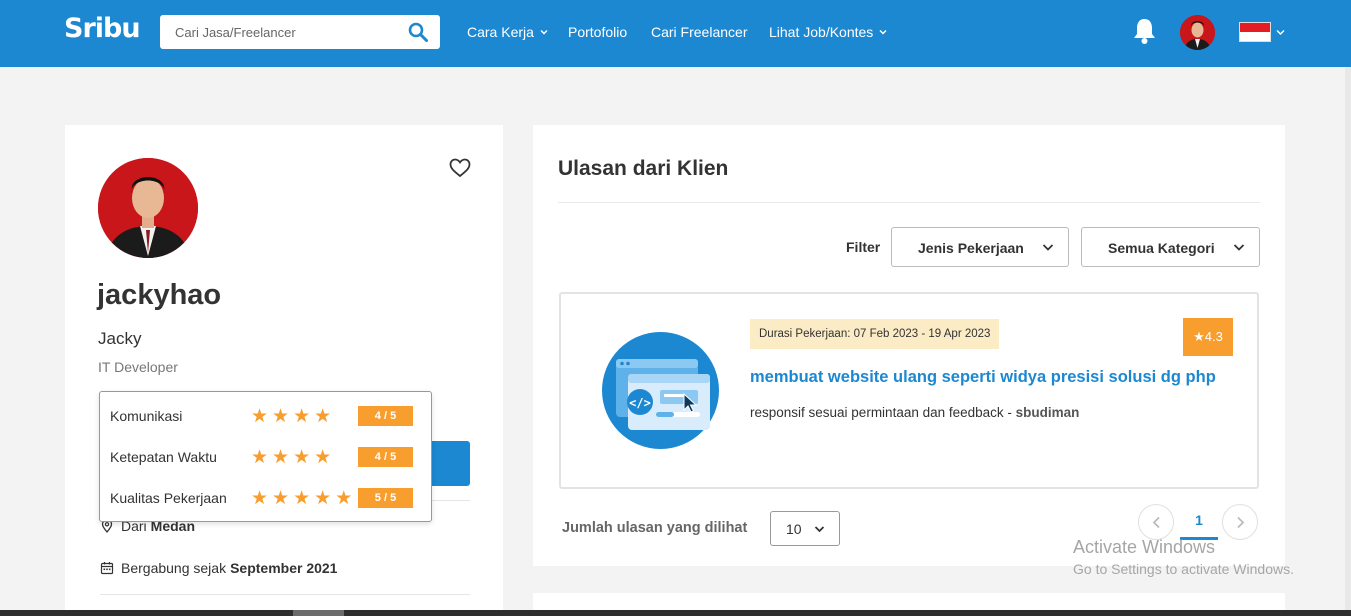 This screenshot has height=616, width=1351. I want to click on page-scrollbar, so click(1348, 338).